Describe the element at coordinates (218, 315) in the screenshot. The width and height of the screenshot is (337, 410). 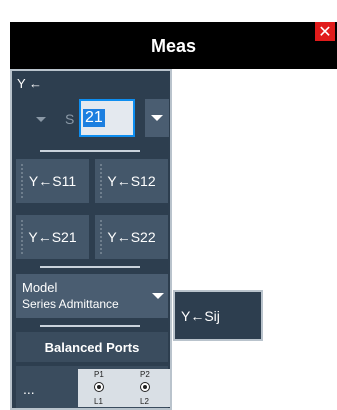
I see `y-sij-button: Y←Sij` at that location.